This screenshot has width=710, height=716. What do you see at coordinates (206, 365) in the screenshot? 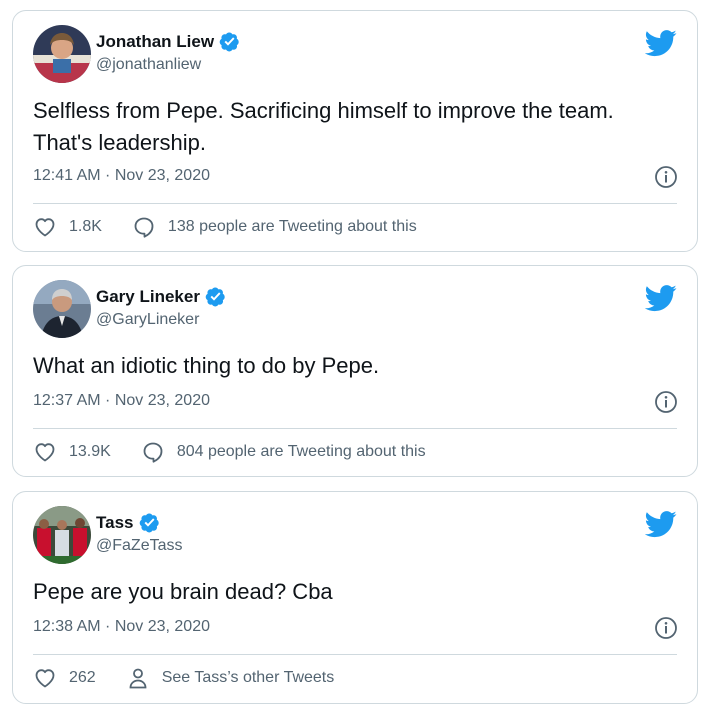
I see `tweet-text: What an idiotic thing to do by Pepe.` at bounding box center [206, 365].